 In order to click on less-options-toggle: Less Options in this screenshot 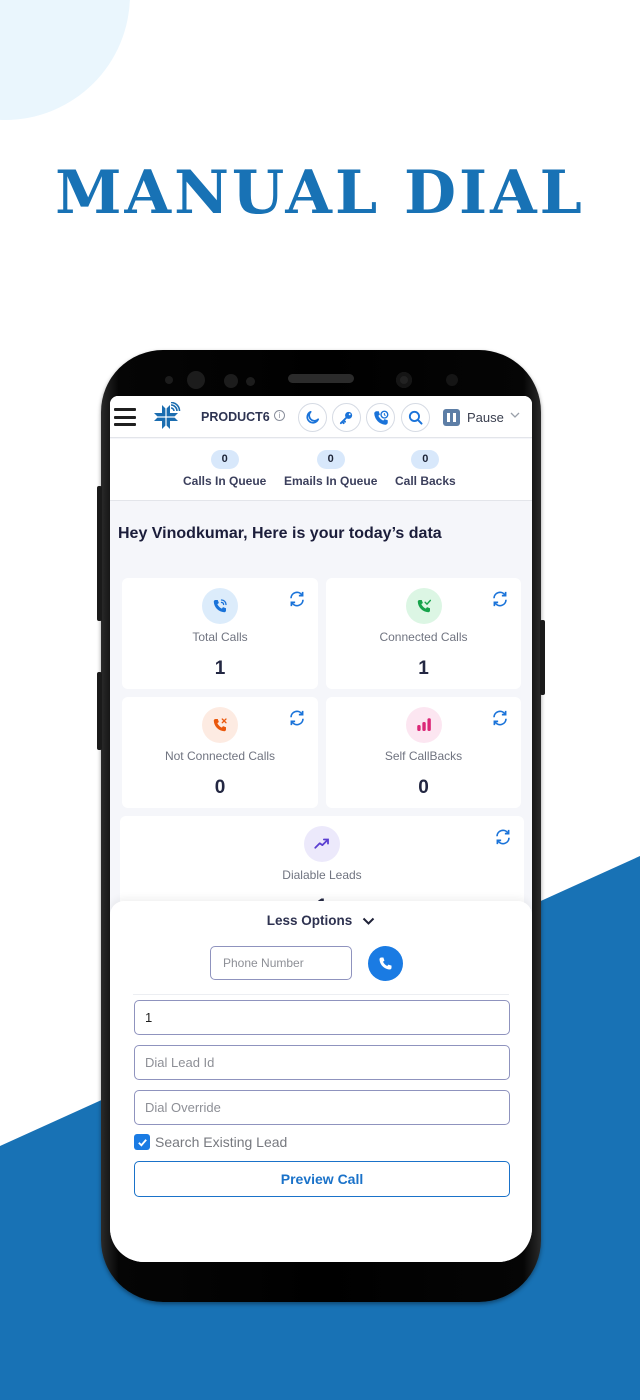, I will do `click(321, 920)`.